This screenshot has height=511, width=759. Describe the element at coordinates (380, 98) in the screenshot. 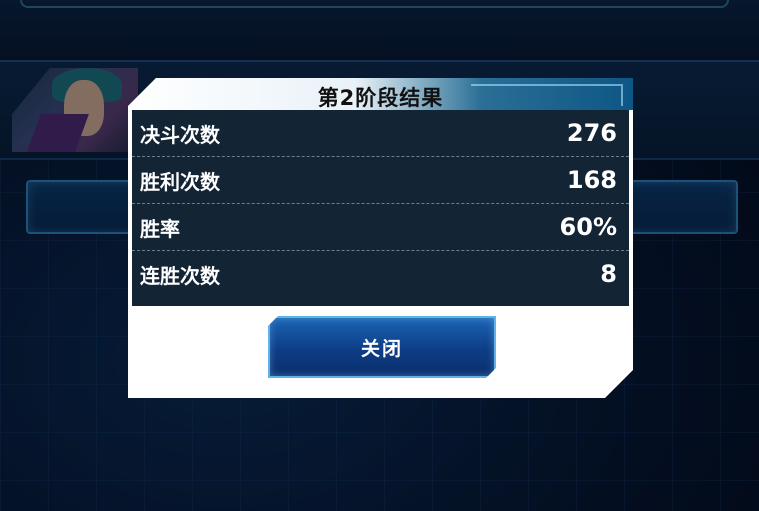

I see `dialog-title: 第2阶段结果` at that location.